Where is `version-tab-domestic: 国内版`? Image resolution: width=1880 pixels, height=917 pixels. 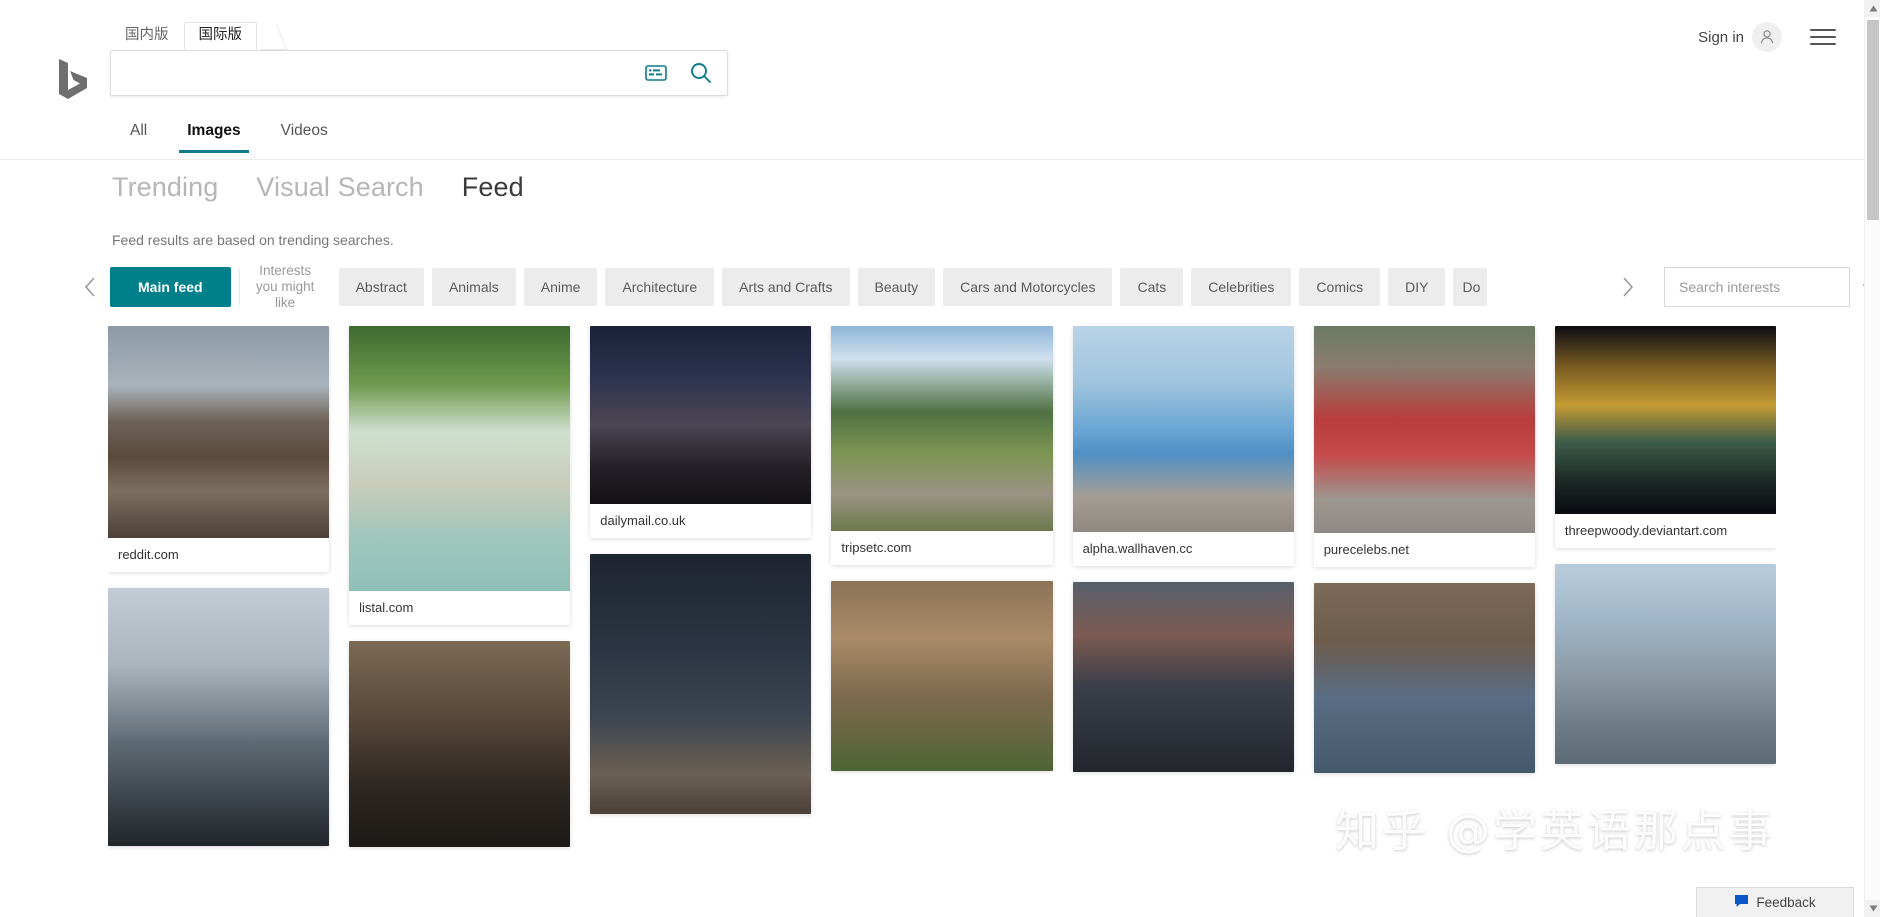
version-tab-domestic: 国内版 is located at coordinates (147, 36).